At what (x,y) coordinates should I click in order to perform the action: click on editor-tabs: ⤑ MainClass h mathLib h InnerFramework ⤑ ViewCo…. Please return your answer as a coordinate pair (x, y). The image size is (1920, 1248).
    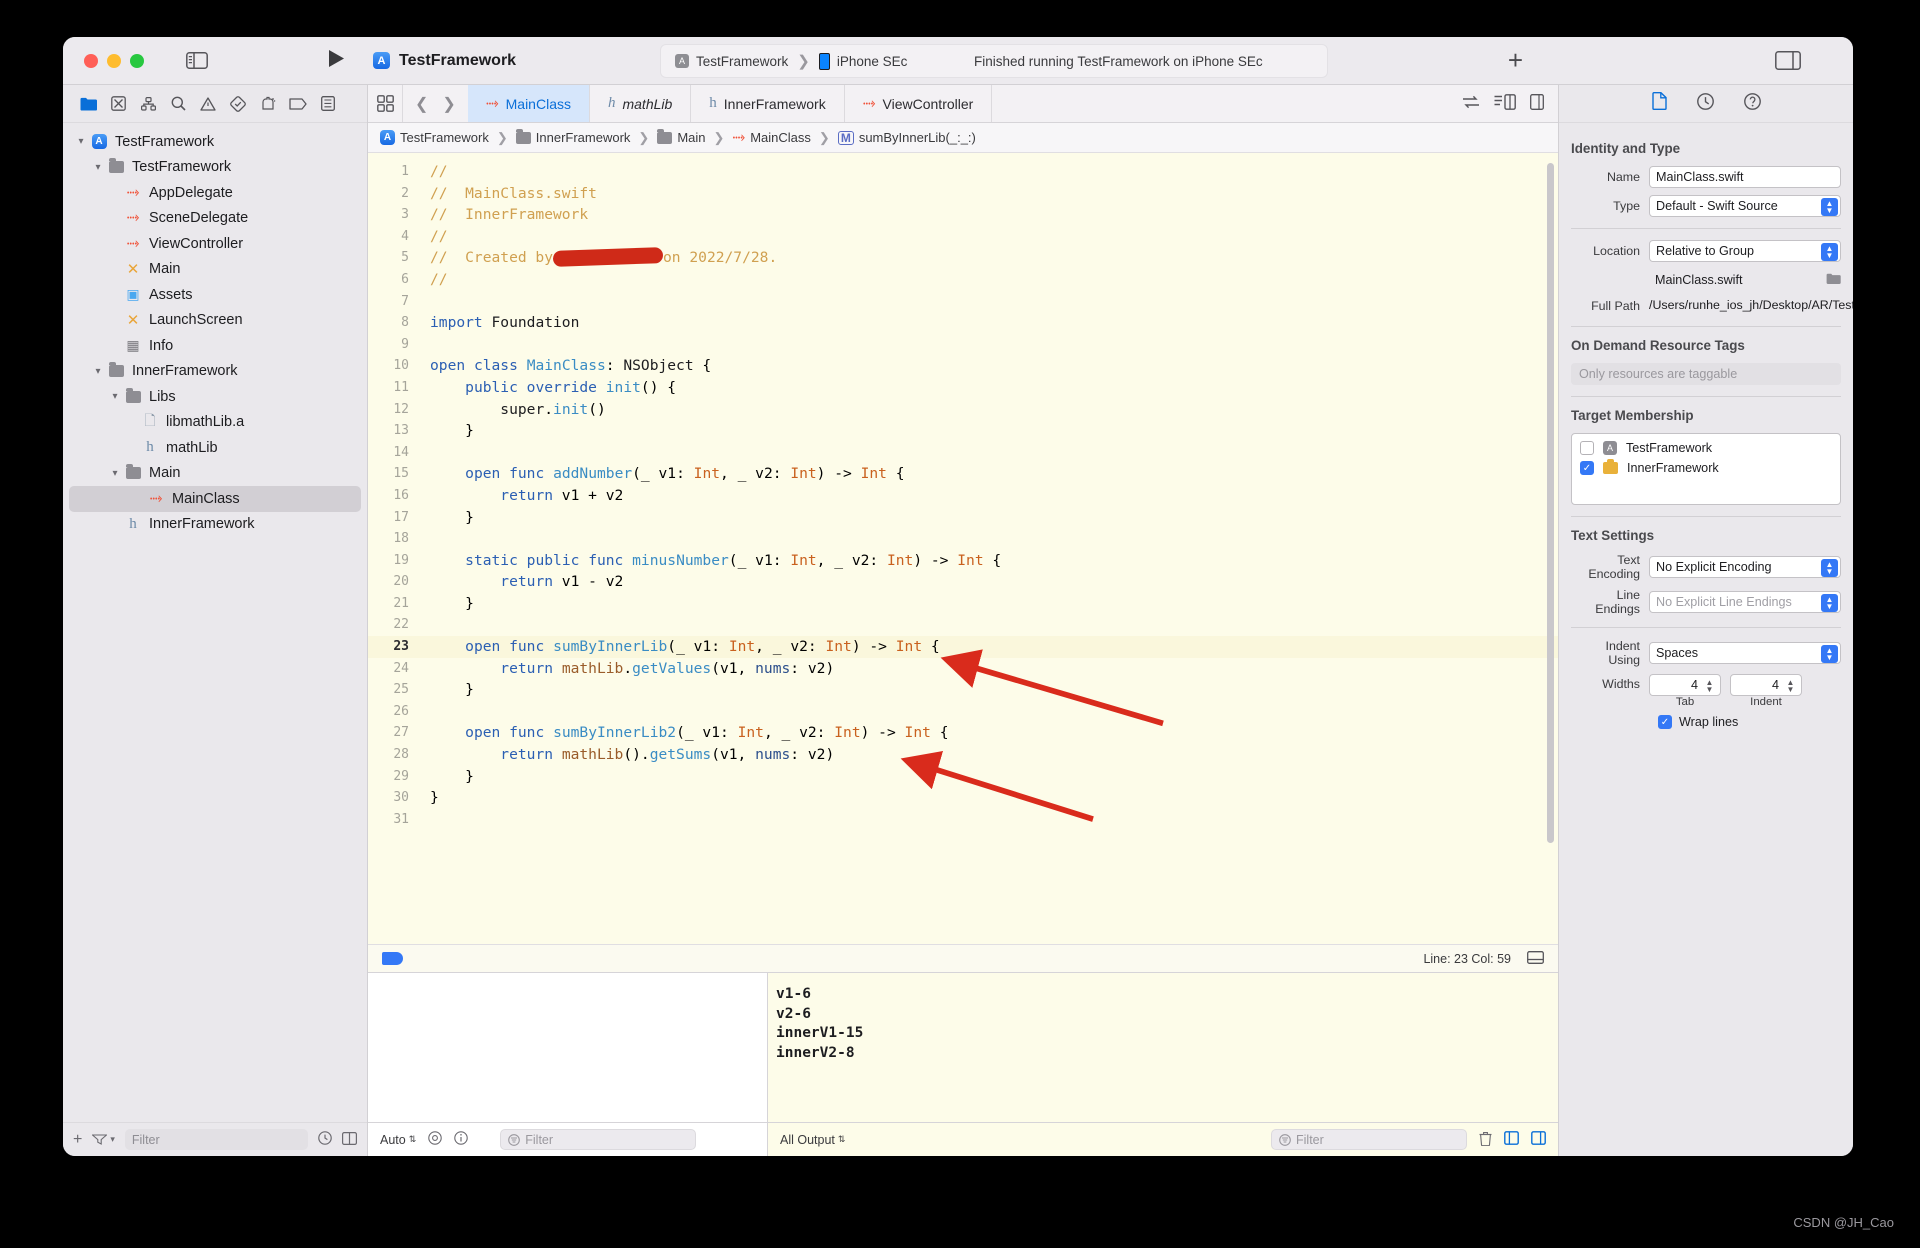
    Looking at the image, I should click on (730, 103).